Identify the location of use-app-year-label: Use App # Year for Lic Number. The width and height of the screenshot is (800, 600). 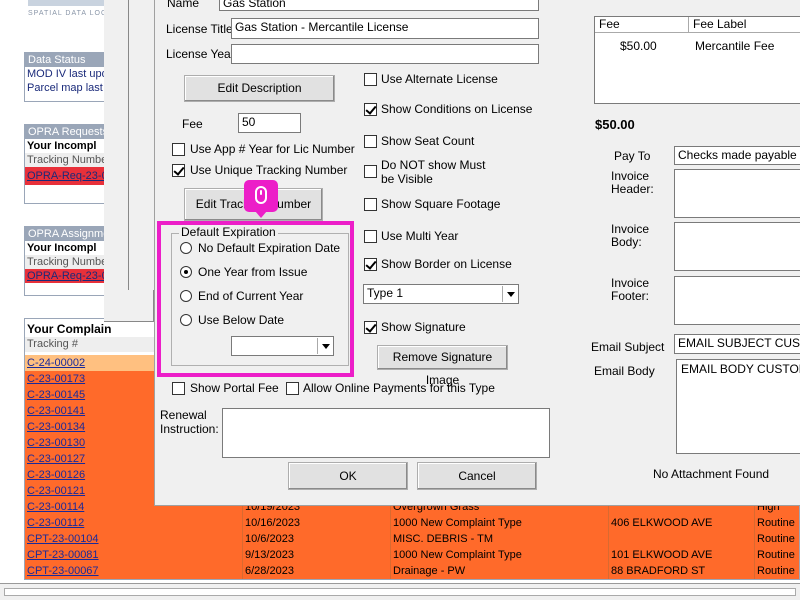
(272, 149).